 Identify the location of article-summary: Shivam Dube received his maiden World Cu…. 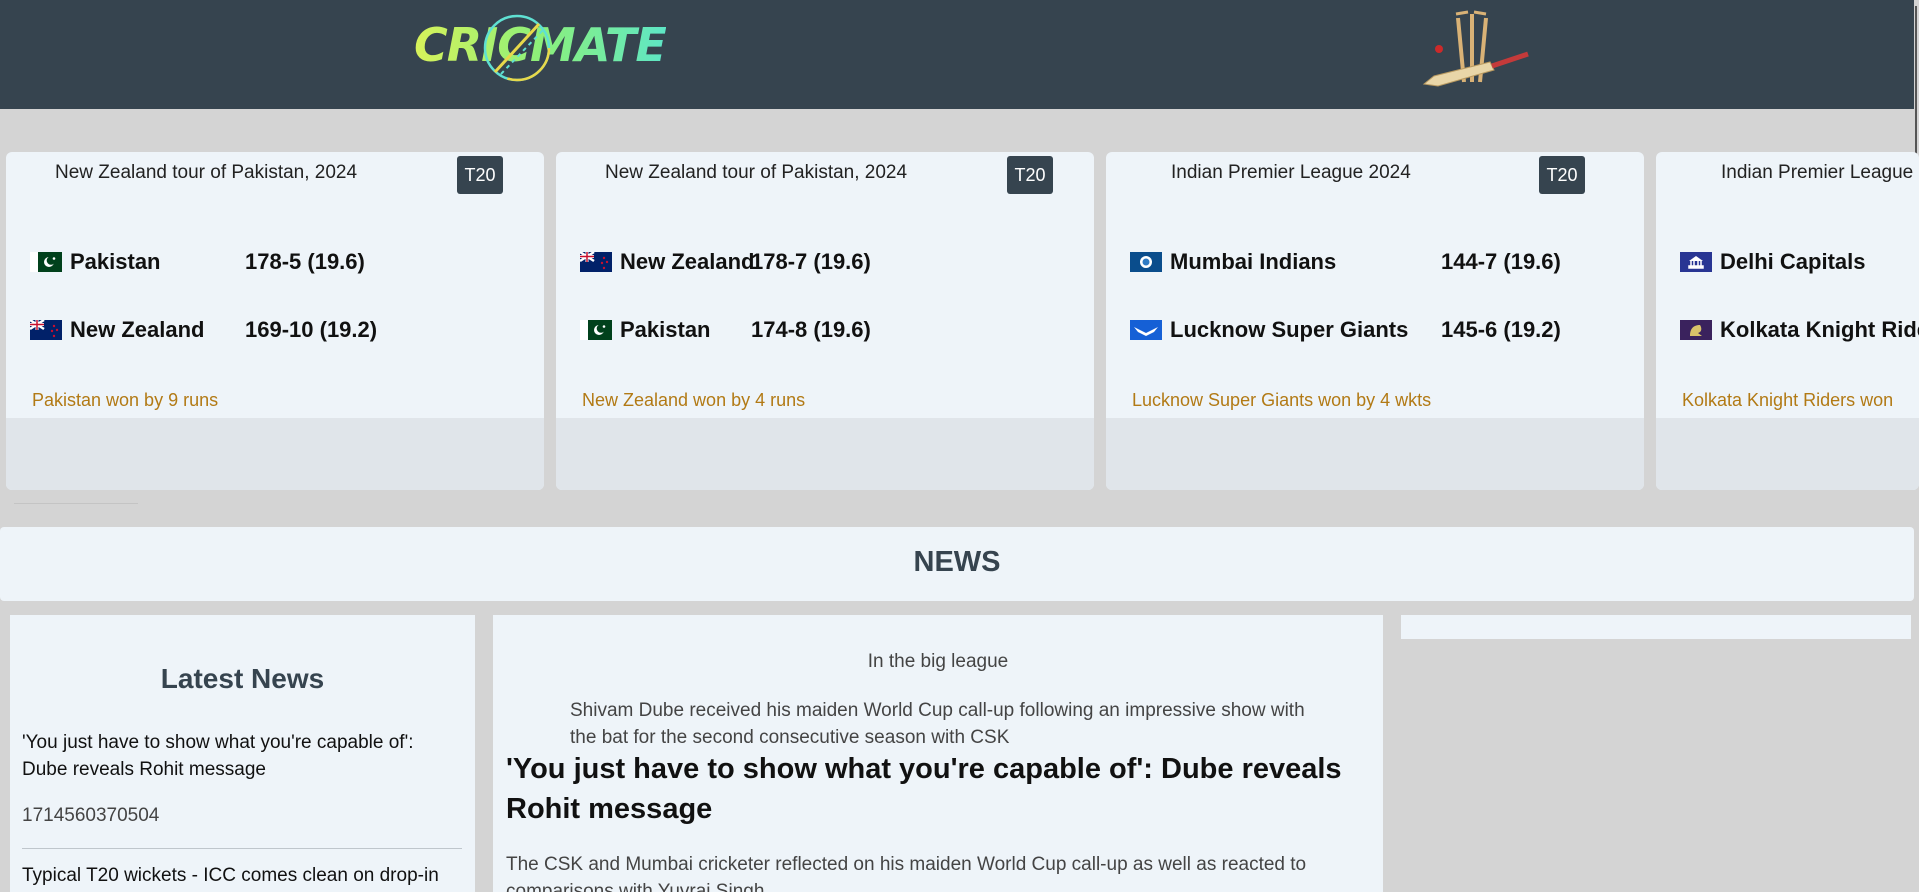
(937, 724).